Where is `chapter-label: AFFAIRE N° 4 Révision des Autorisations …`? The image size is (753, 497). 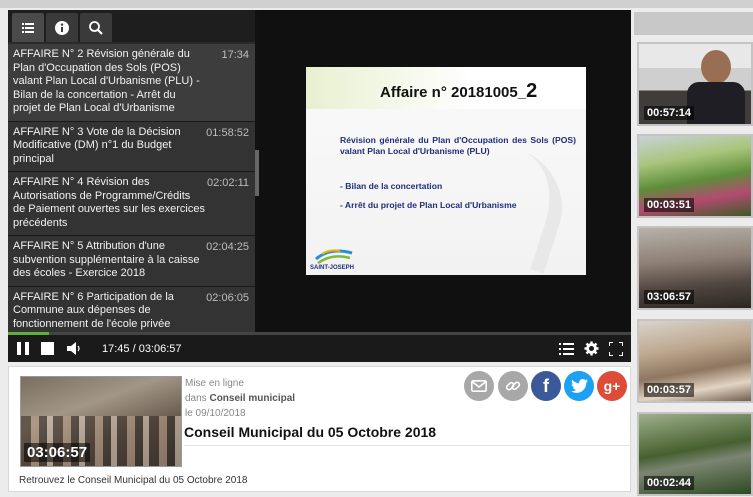
chapter-label: AFFAIRE N° 4 Révision des Autorisations … is located at coordinates (109, 202).